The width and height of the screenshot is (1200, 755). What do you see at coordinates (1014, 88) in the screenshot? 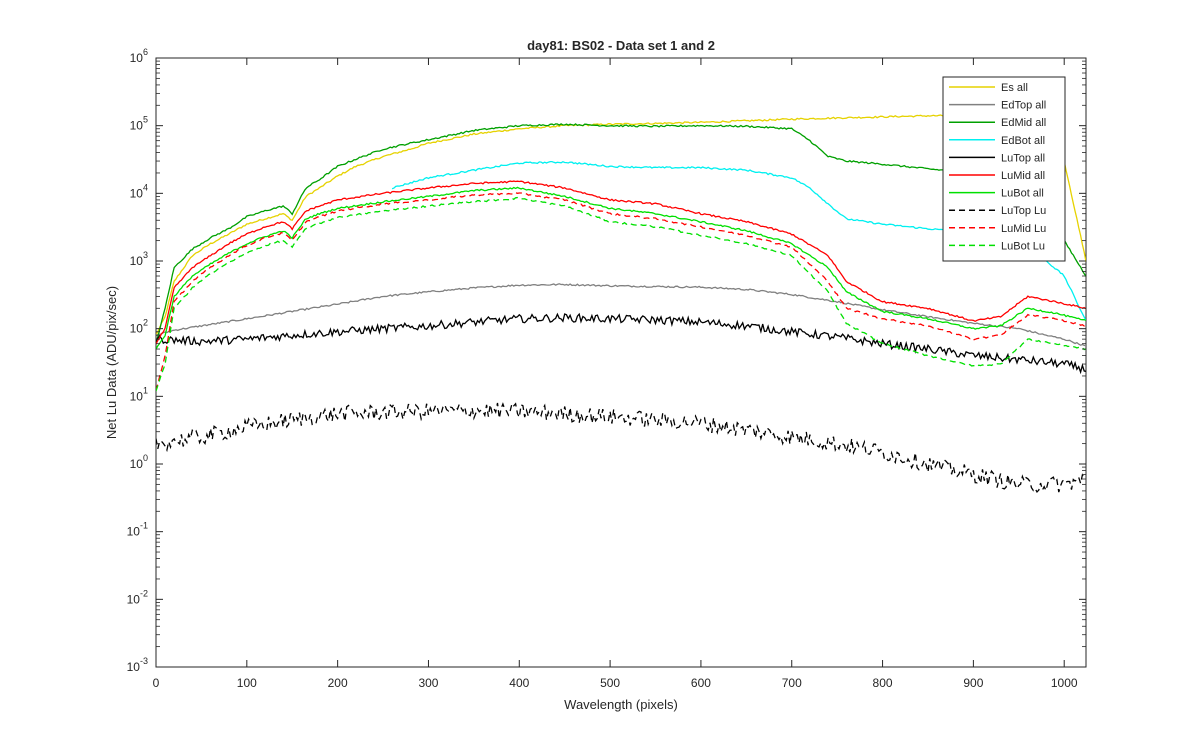
I see `legend-label: Es all` at bounding box center [1014, 88].